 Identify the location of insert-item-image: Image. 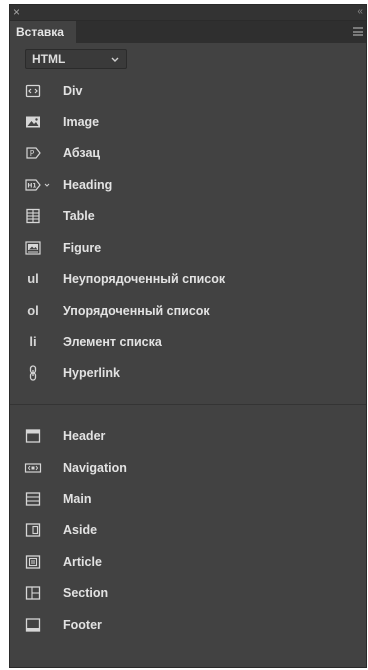
(188, 122).